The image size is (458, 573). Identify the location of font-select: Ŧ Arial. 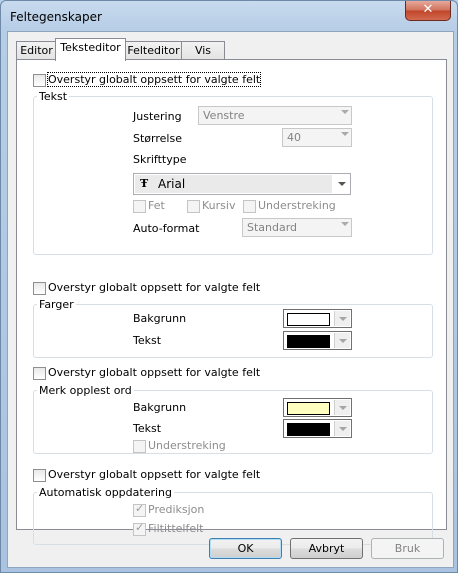
(242, 184).